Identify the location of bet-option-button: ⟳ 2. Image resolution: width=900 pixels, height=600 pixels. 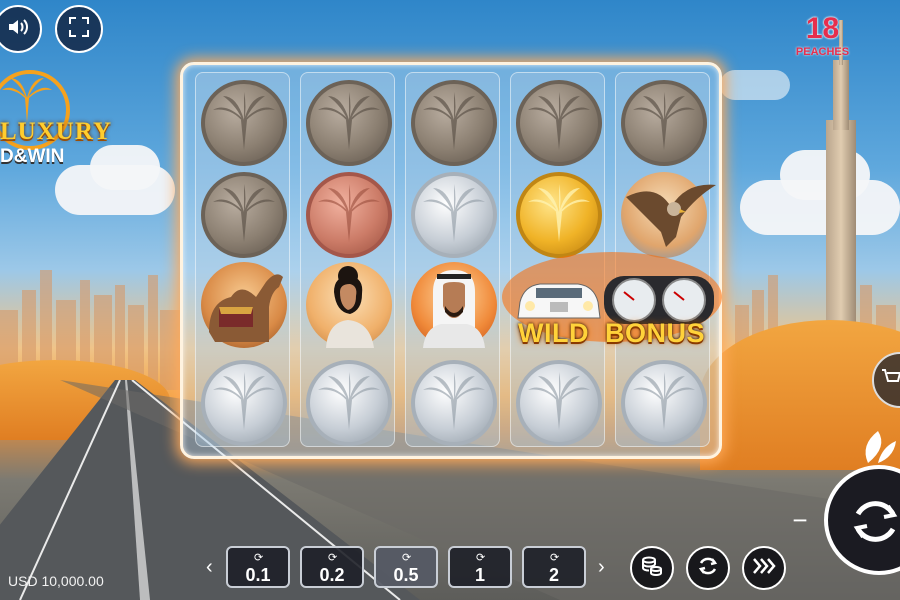
(554, 567).